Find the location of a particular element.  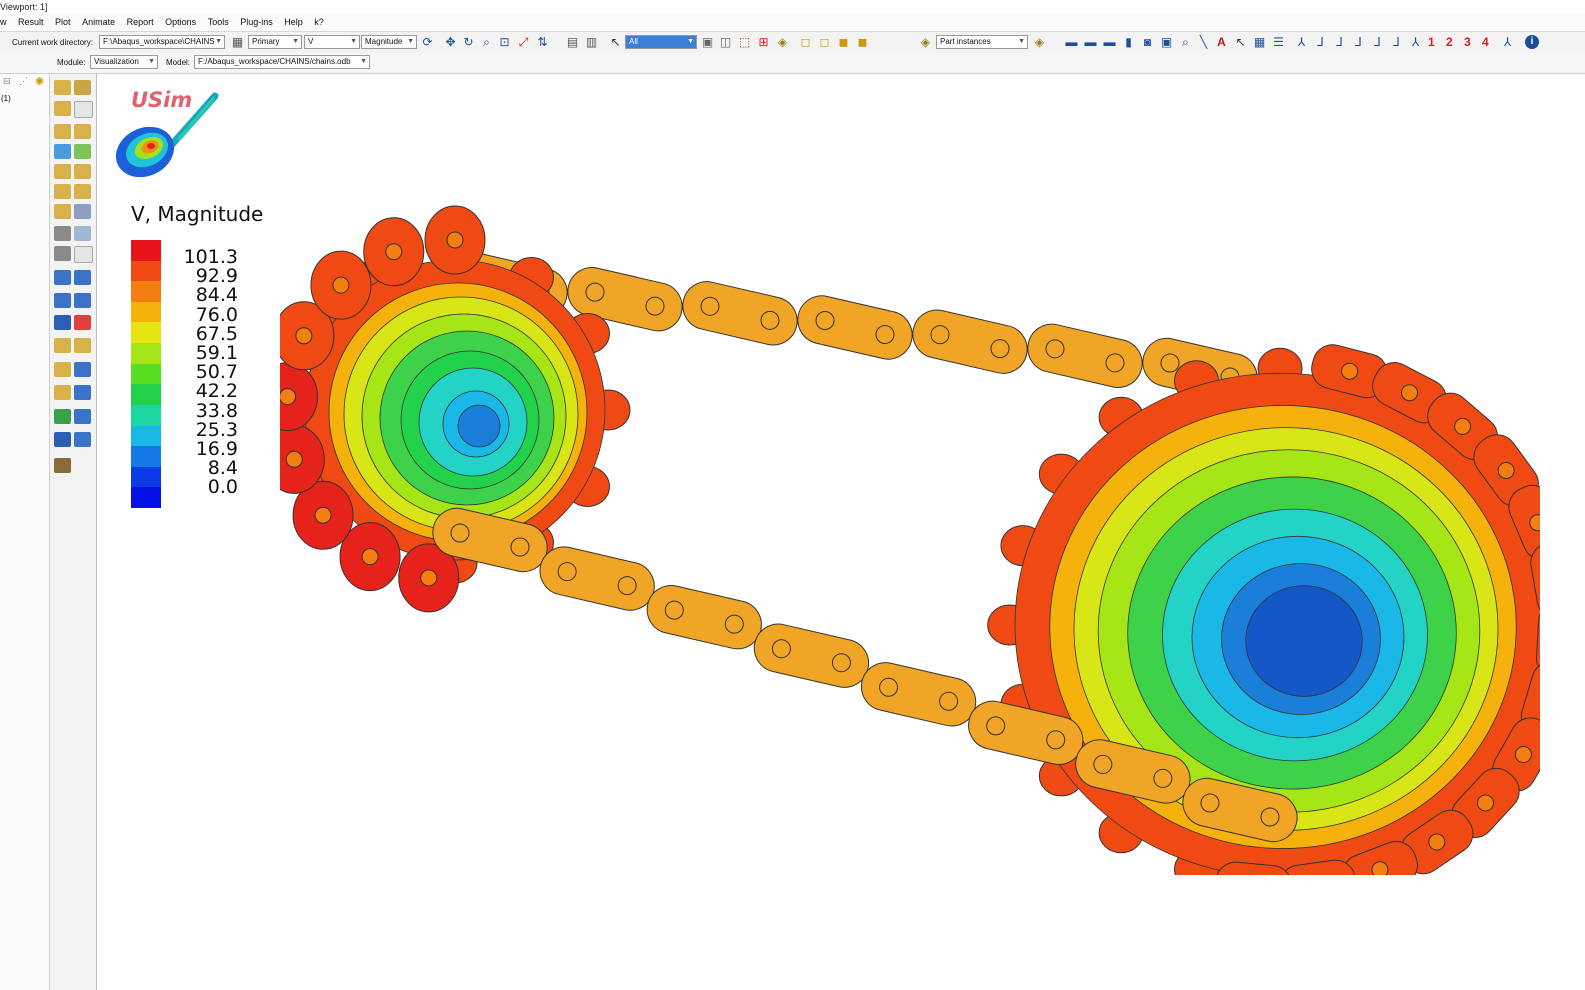

select-filter-icon: ▣ is located at coordinates (707, 42).